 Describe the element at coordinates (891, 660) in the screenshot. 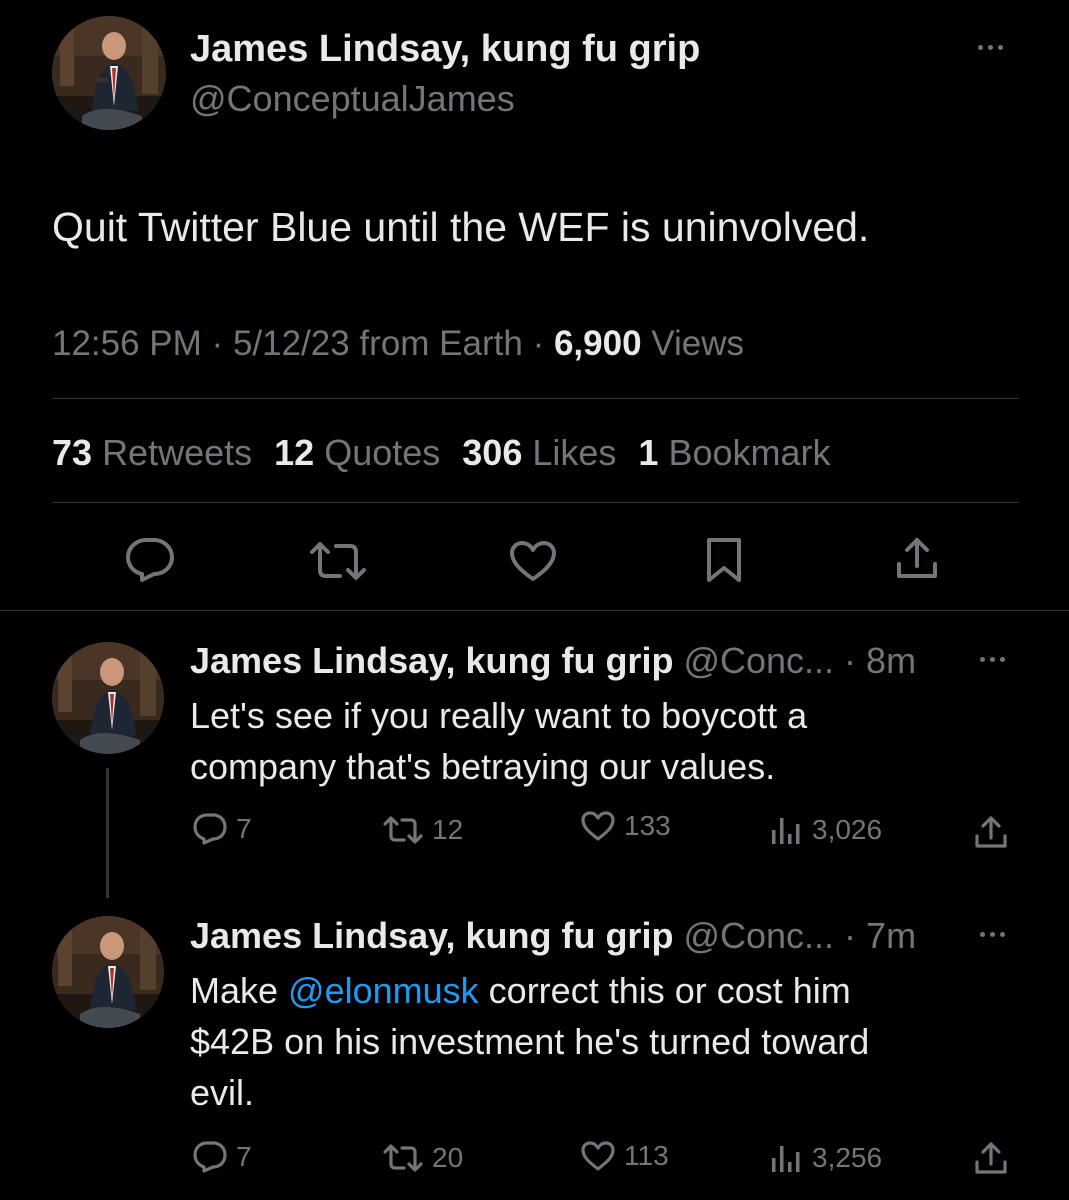

I see `reply-age: 8m` at that location.